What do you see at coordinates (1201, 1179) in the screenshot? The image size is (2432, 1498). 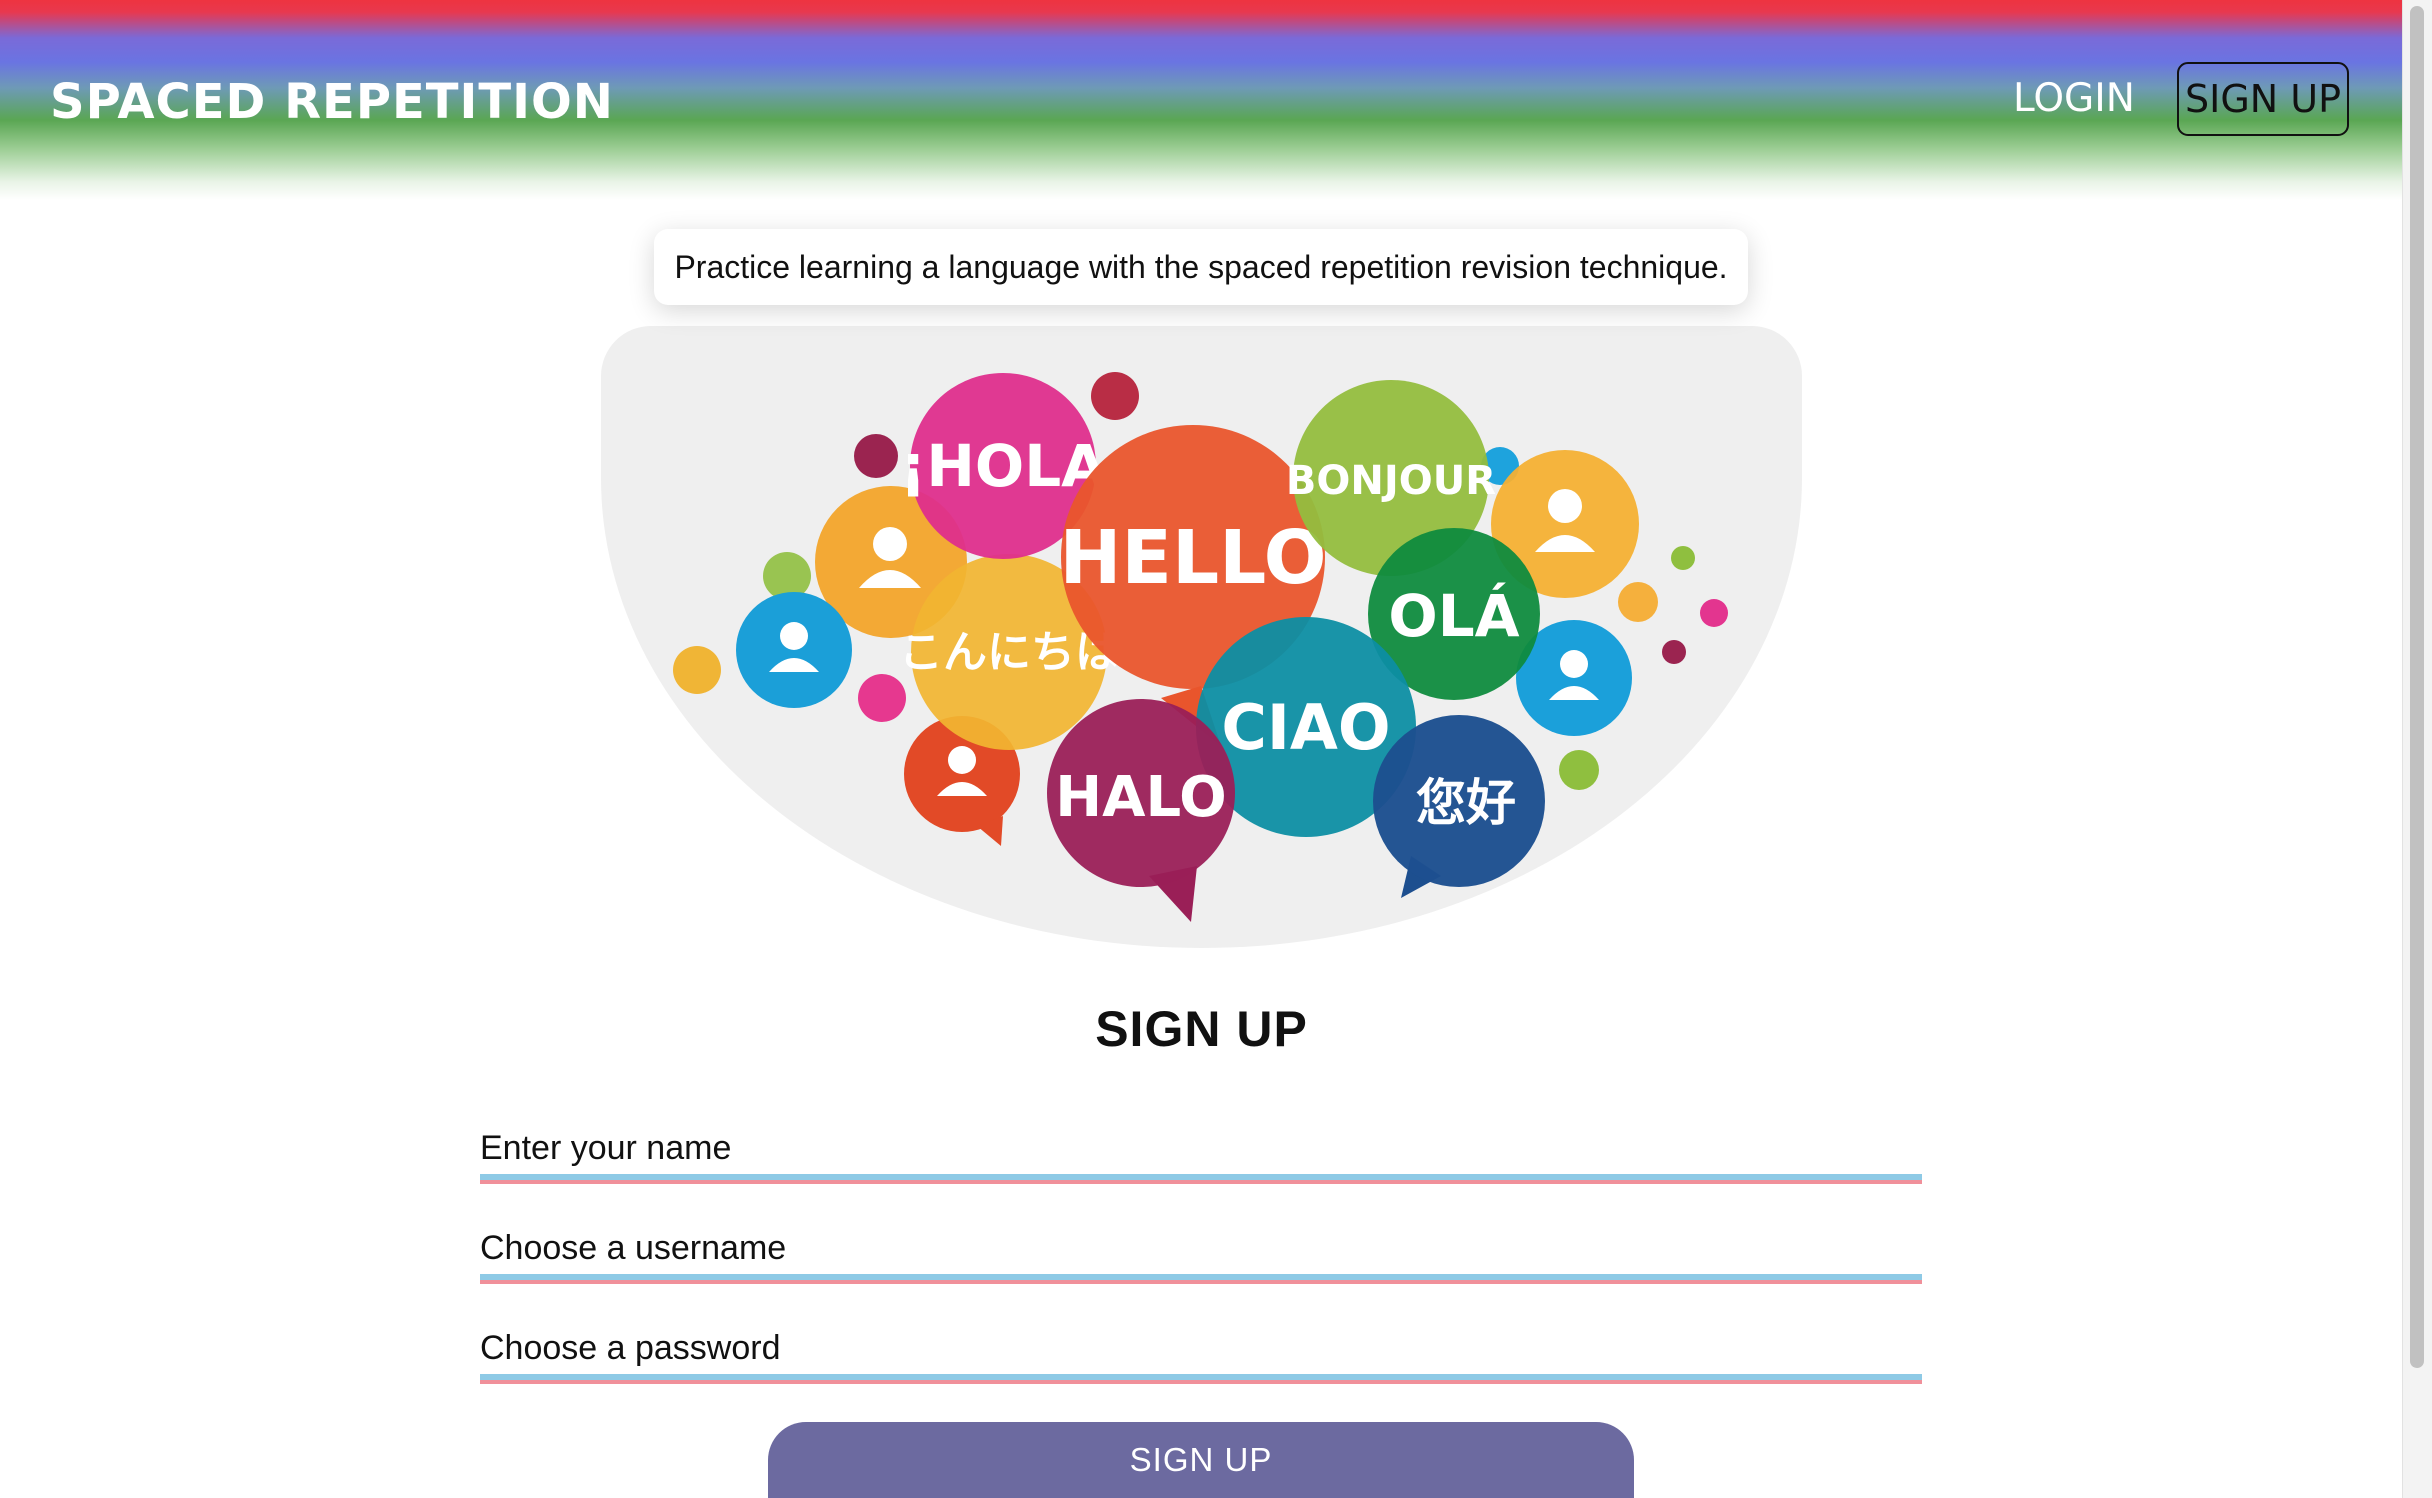 I see `name-input` at bounding box center [1201, 1179].